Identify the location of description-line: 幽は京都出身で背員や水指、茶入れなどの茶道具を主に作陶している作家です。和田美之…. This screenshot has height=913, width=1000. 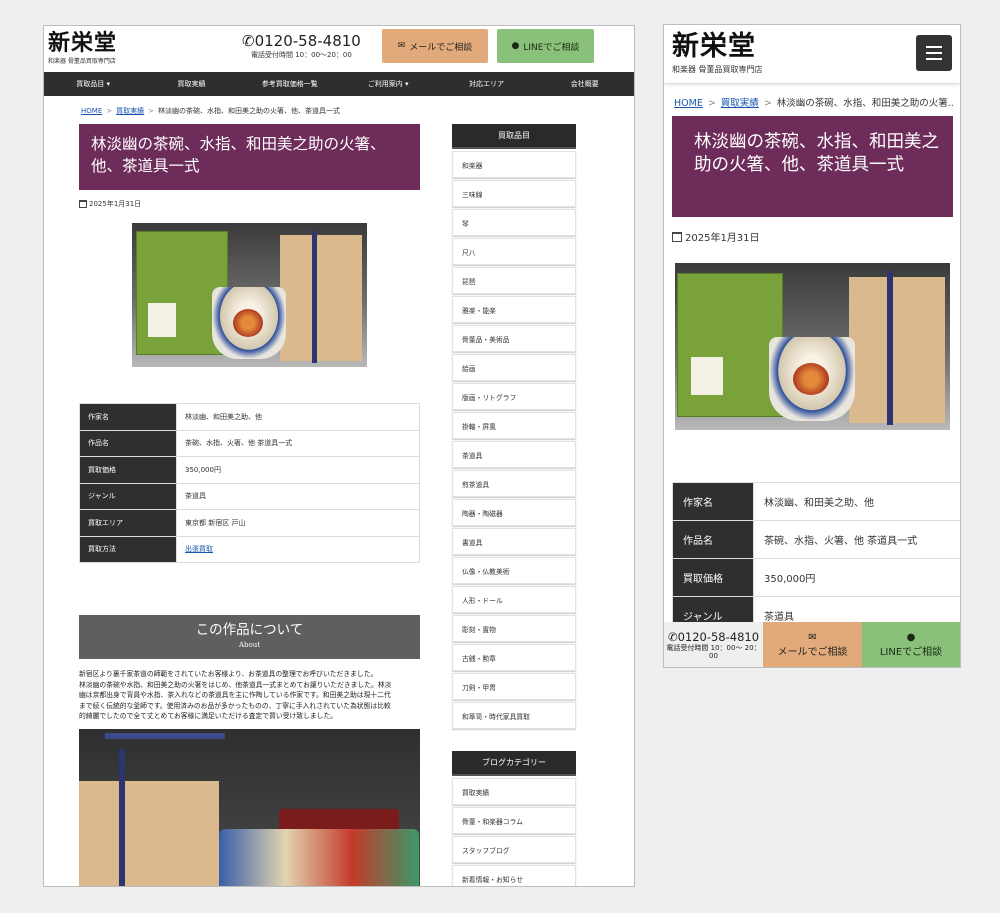
(235, 695).